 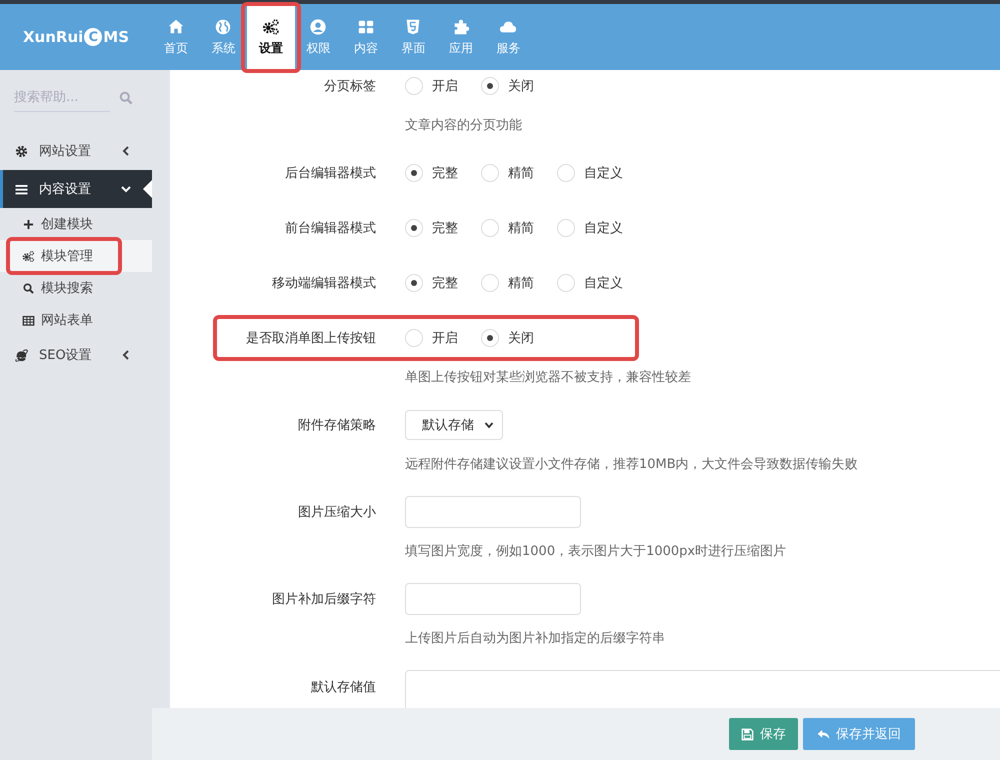 What do you see at coordinates (76, 37) in the screenshot?
I see `logo: XunRui C MS` at bounding box center [76, 37].